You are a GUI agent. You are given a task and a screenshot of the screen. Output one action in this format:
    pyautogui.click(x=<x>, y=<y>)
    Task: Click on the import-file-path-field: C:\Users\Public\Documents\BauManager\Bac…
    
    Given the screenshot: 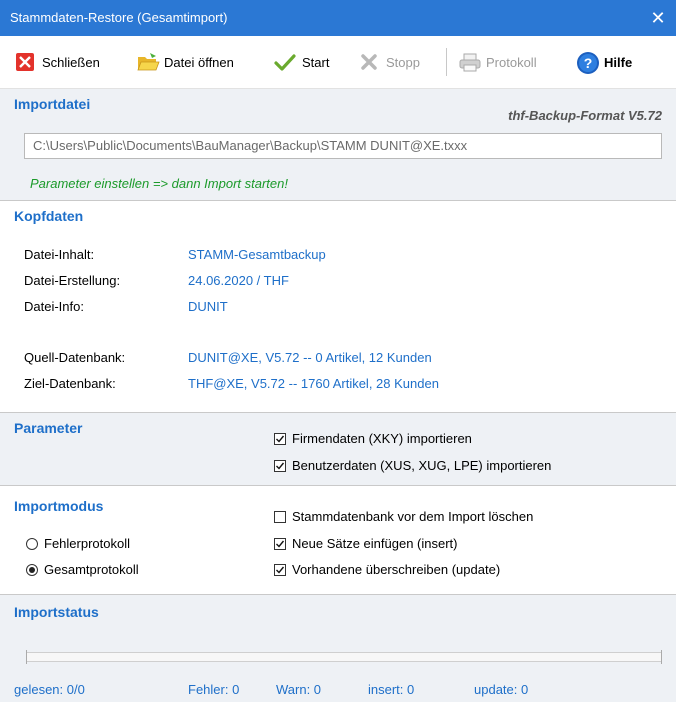 What is the action you would take?
    pyautogui.click(x=343, y=146)
    